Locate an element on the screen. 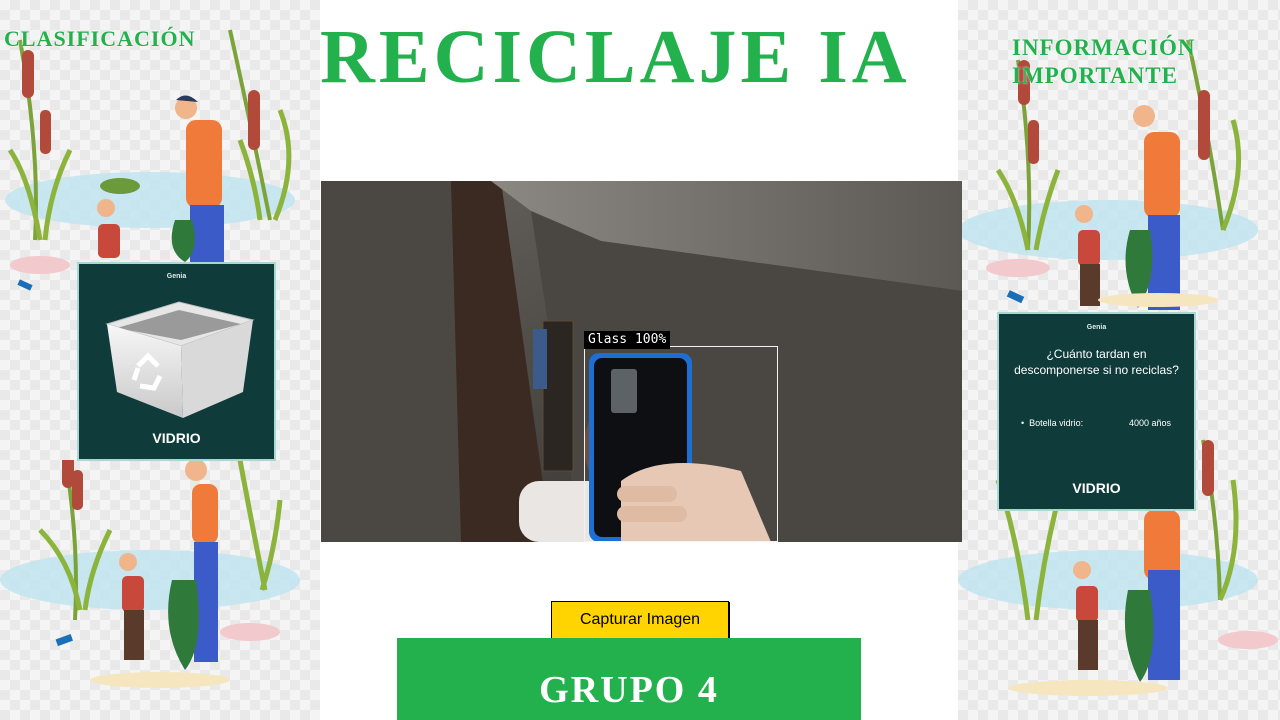  decomposition-time: 4000 años is located at coordinates (1150, 423).